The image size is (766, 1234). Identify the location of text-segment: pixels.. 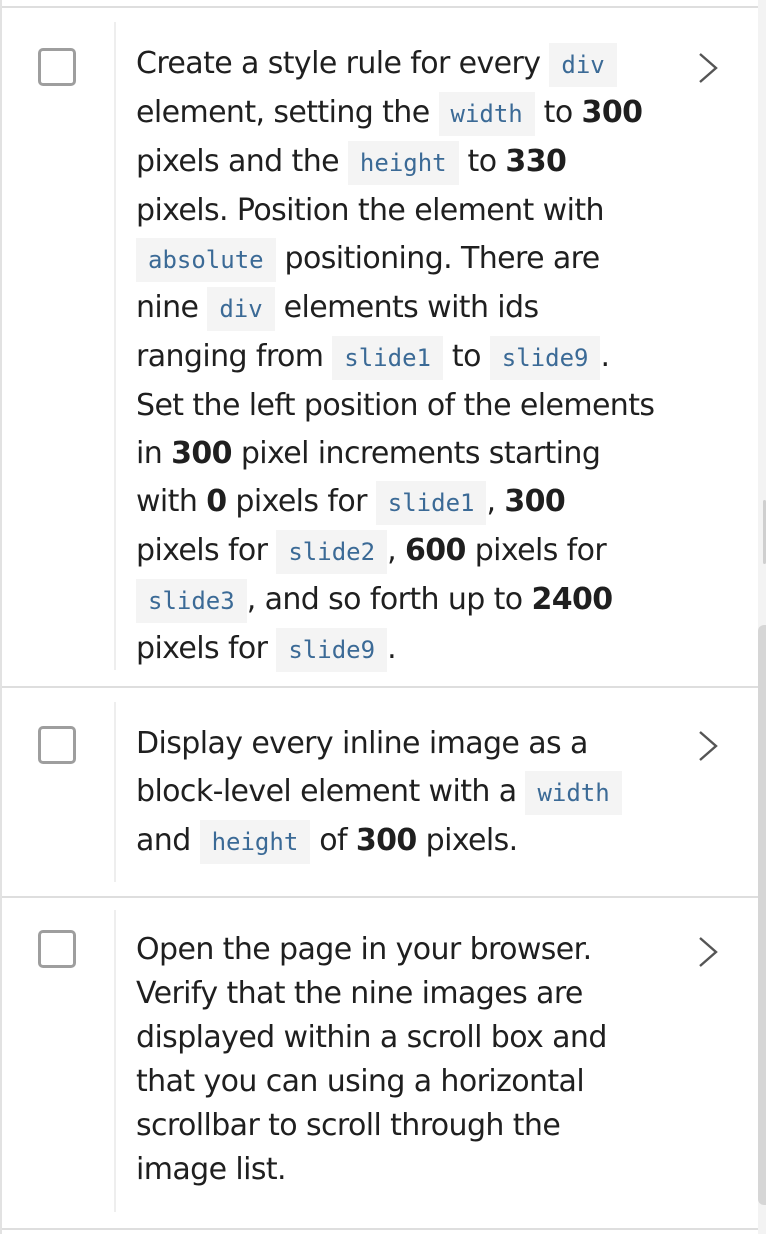
(467, 840).